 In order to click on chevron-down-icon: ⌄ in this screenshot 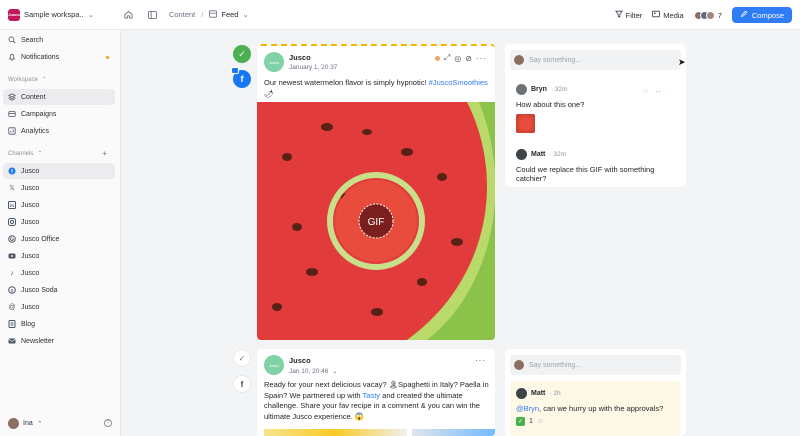, I will do `click(91, 15)`.